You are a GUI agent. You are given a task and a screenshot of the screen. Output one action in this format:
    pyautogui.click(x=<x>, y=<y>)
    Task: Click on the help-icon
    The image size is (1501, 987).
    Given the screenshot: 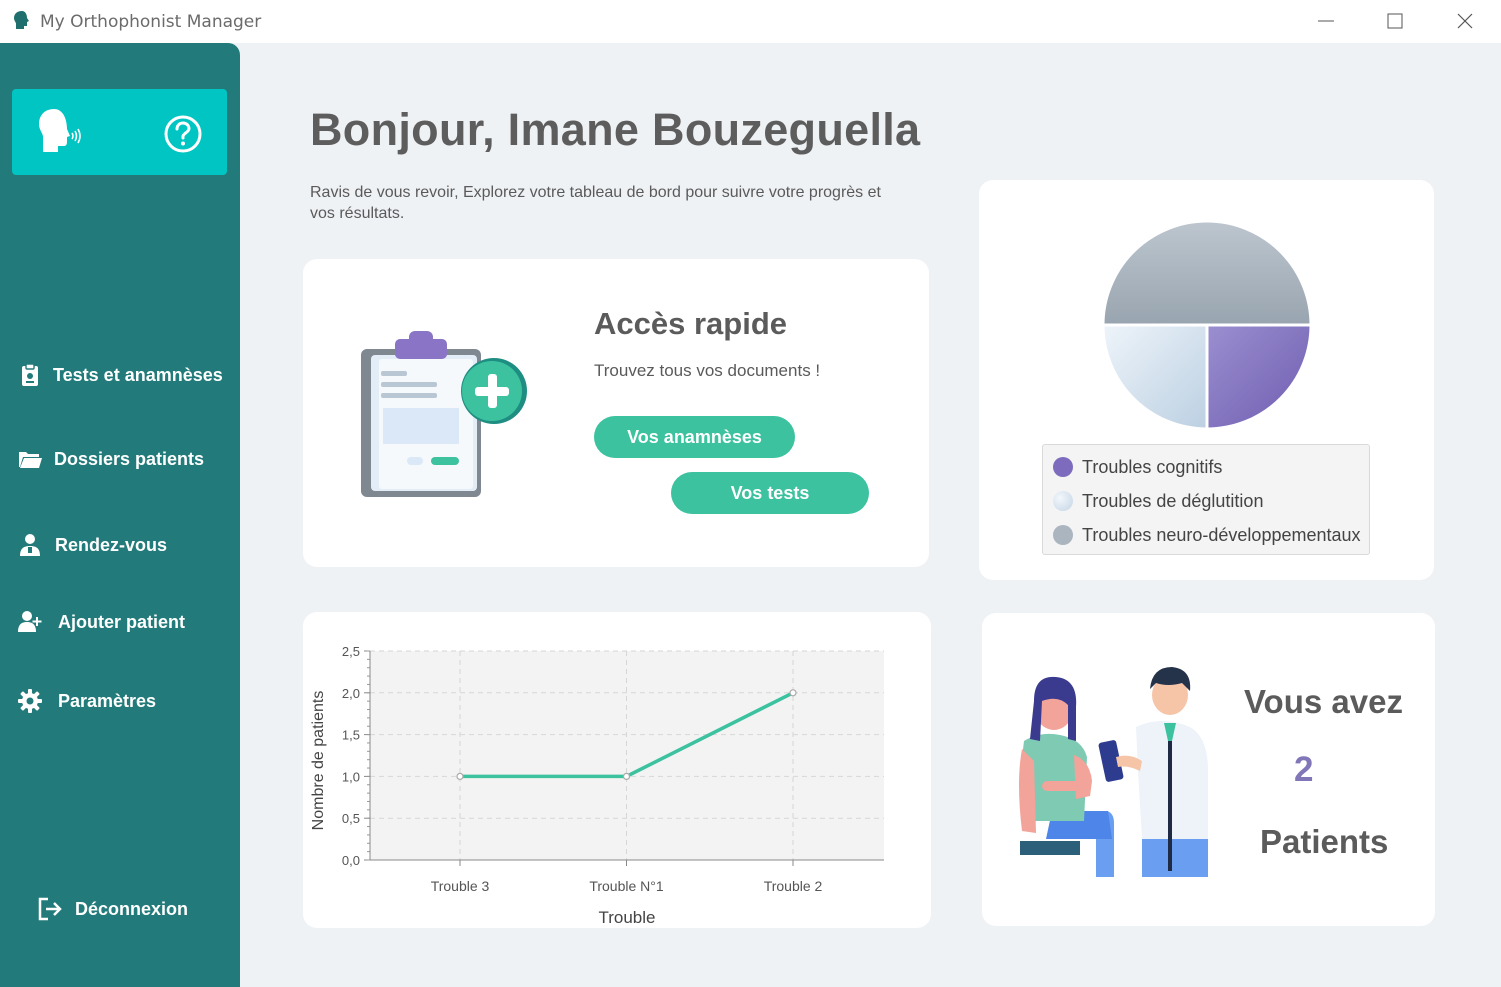 What is the action you would take?
    pyautogui.click(x=183, y=134)
    